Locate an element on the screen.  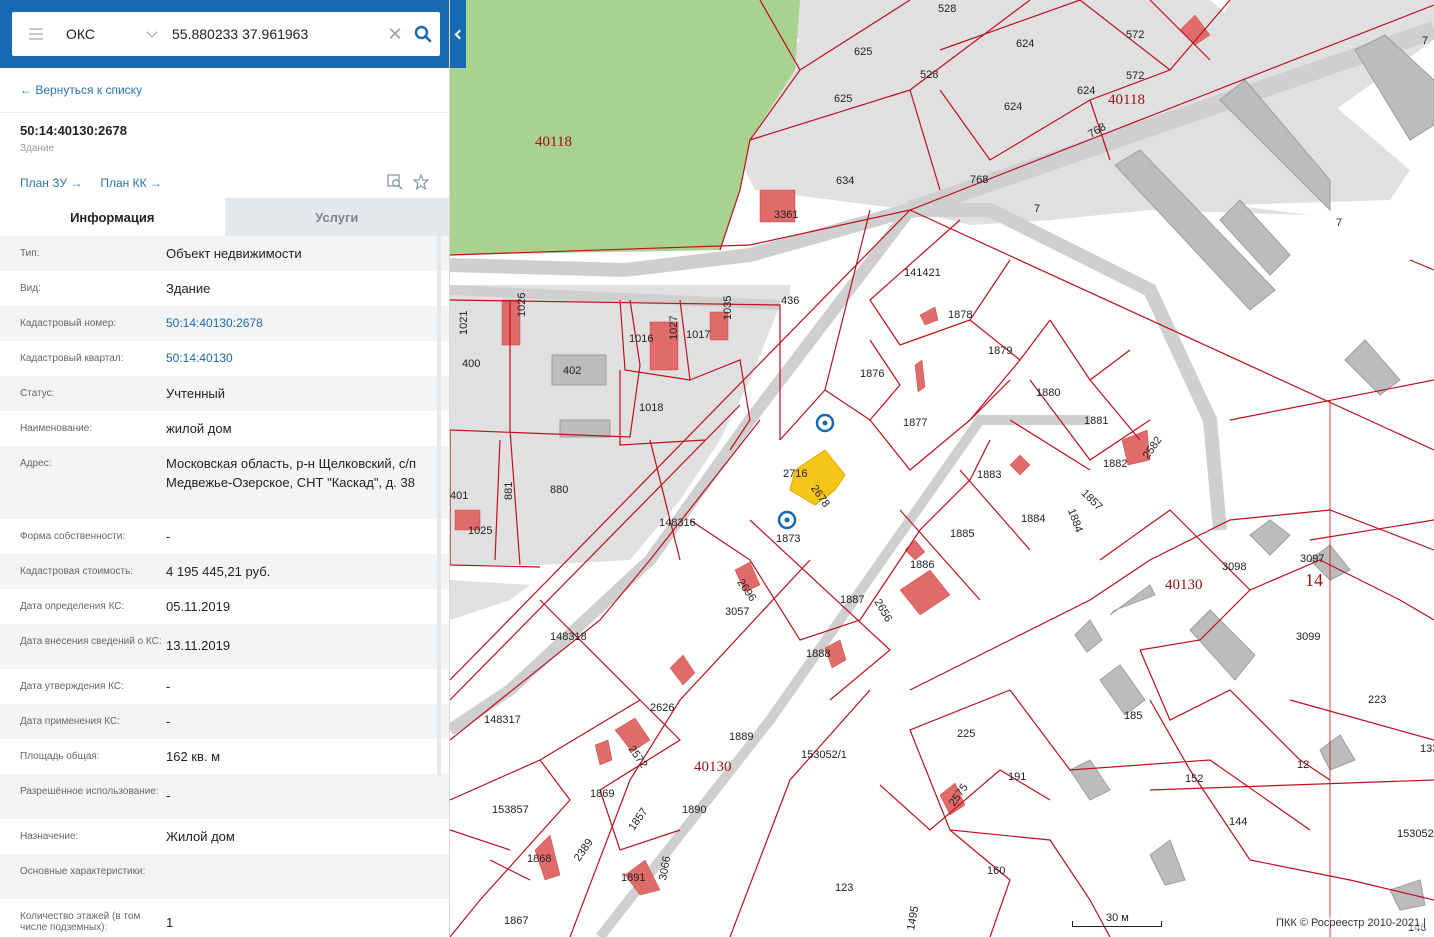
svg-text: 1018 is located at coordinates (651, 408).